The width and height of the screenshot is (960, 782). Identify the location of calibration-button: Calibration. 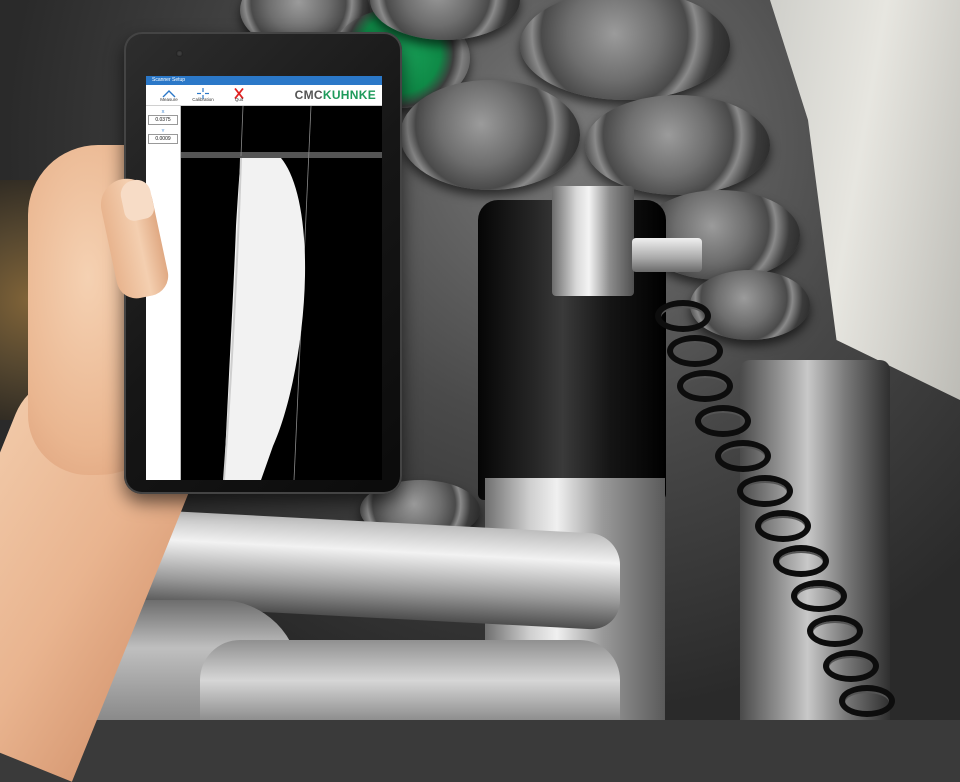
(203, 95).